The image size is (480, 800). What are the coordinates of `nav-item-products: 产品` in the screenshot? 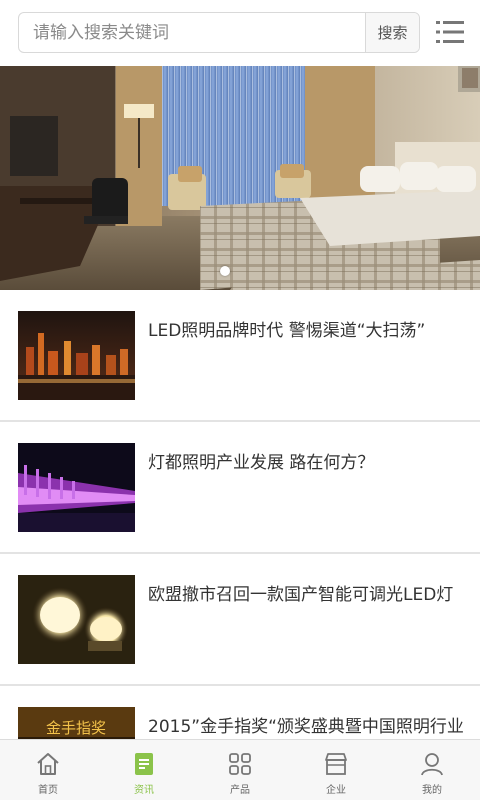 It's located at (240, 770).